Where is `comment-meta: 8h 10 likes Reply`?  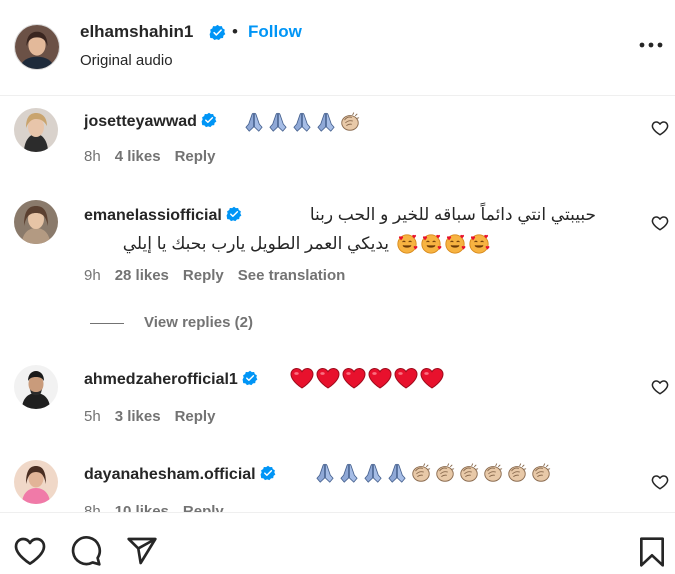
comment-meta: 8h 10 likes Reply is located at coordinates (161, 507).